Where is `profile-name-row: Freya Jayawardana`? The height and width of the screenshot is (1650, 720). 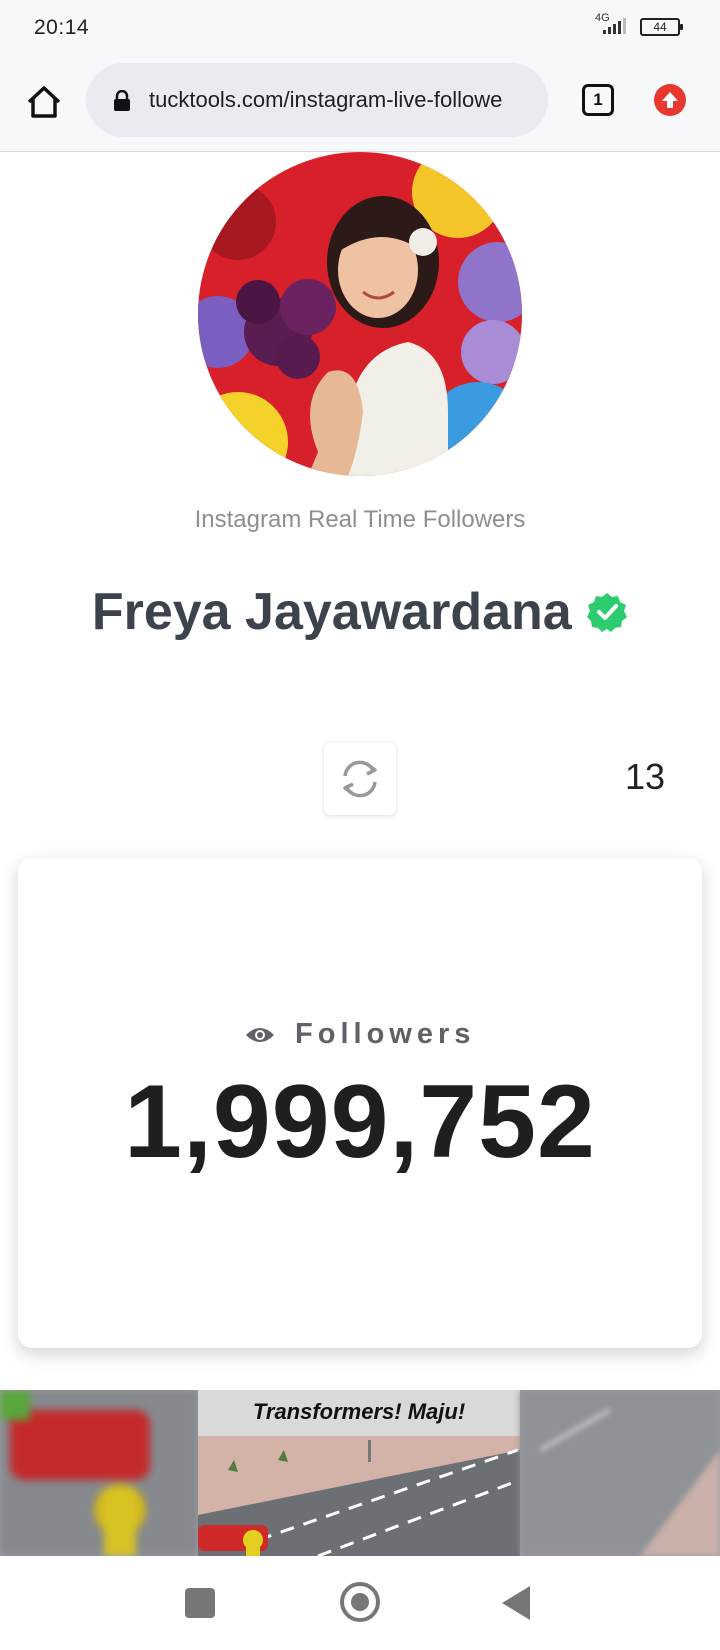 profile-name-row: Freya Jayawardana is located at coordinates (360, 612).